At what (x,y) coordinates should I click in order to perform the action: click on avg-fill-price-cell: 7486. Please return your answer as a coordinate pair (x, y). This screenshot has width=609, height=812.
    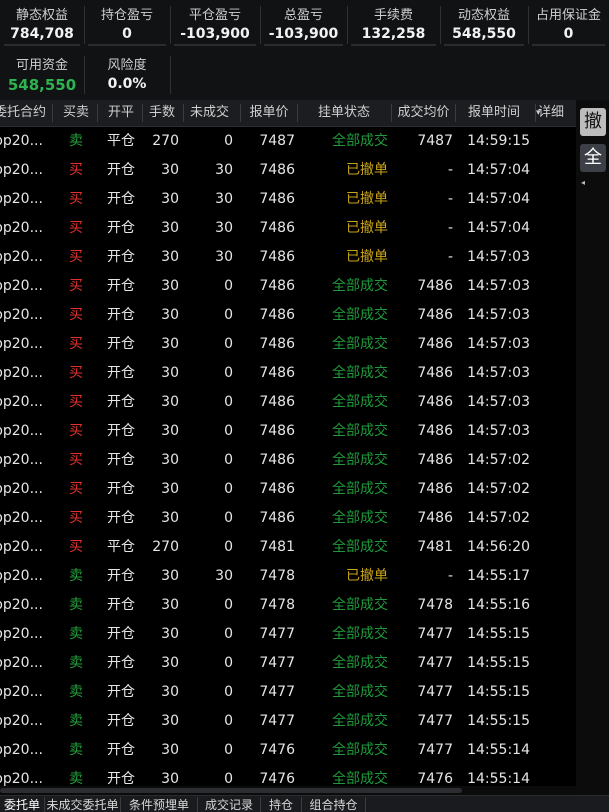
    Looking at the image, I should click on (435, 344).